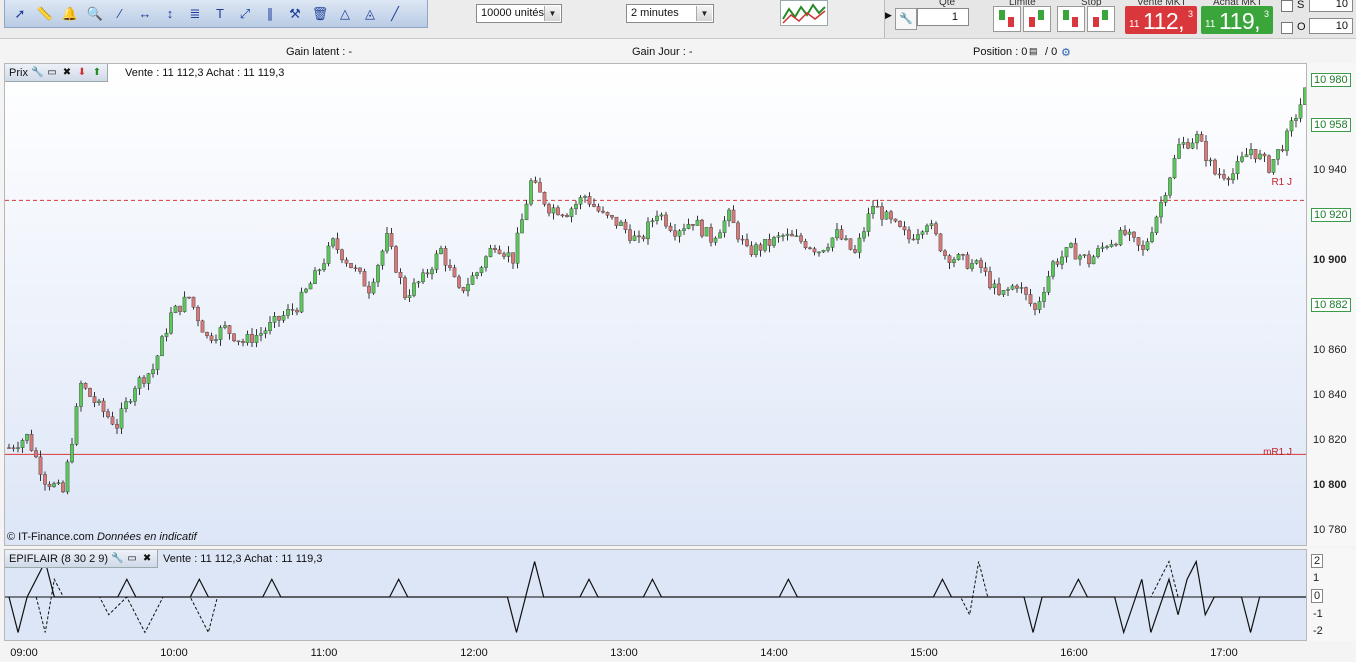  What do you see at coordinates (1318, 613) in the screenshot?
I see `indicator-y-tick: -1` at bounding box center [1318, 613].